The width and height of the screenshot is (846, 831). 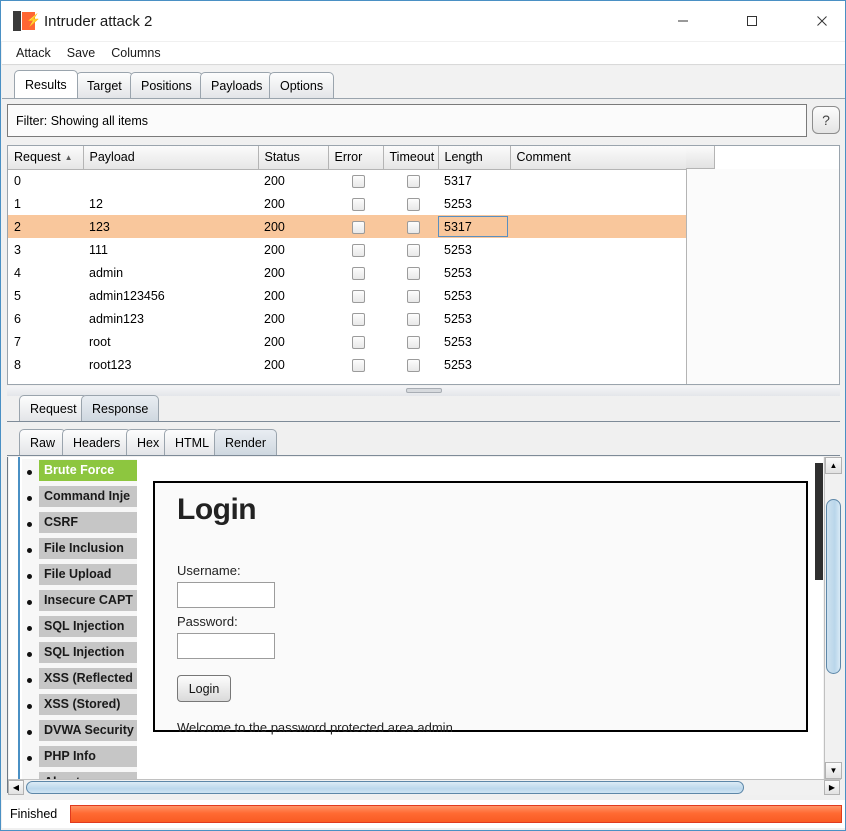 I want to click on cell-request: 3, so click(x=45, y=249).